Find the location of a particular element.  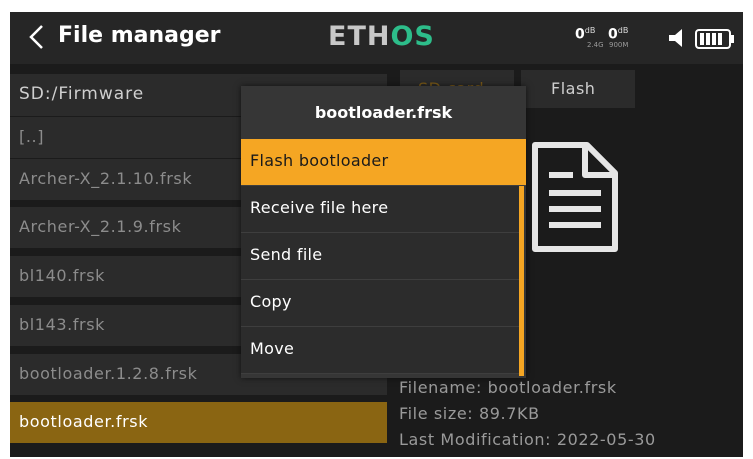

menu-item-receive-file: Receive file here is located at coordinates (380, 209).